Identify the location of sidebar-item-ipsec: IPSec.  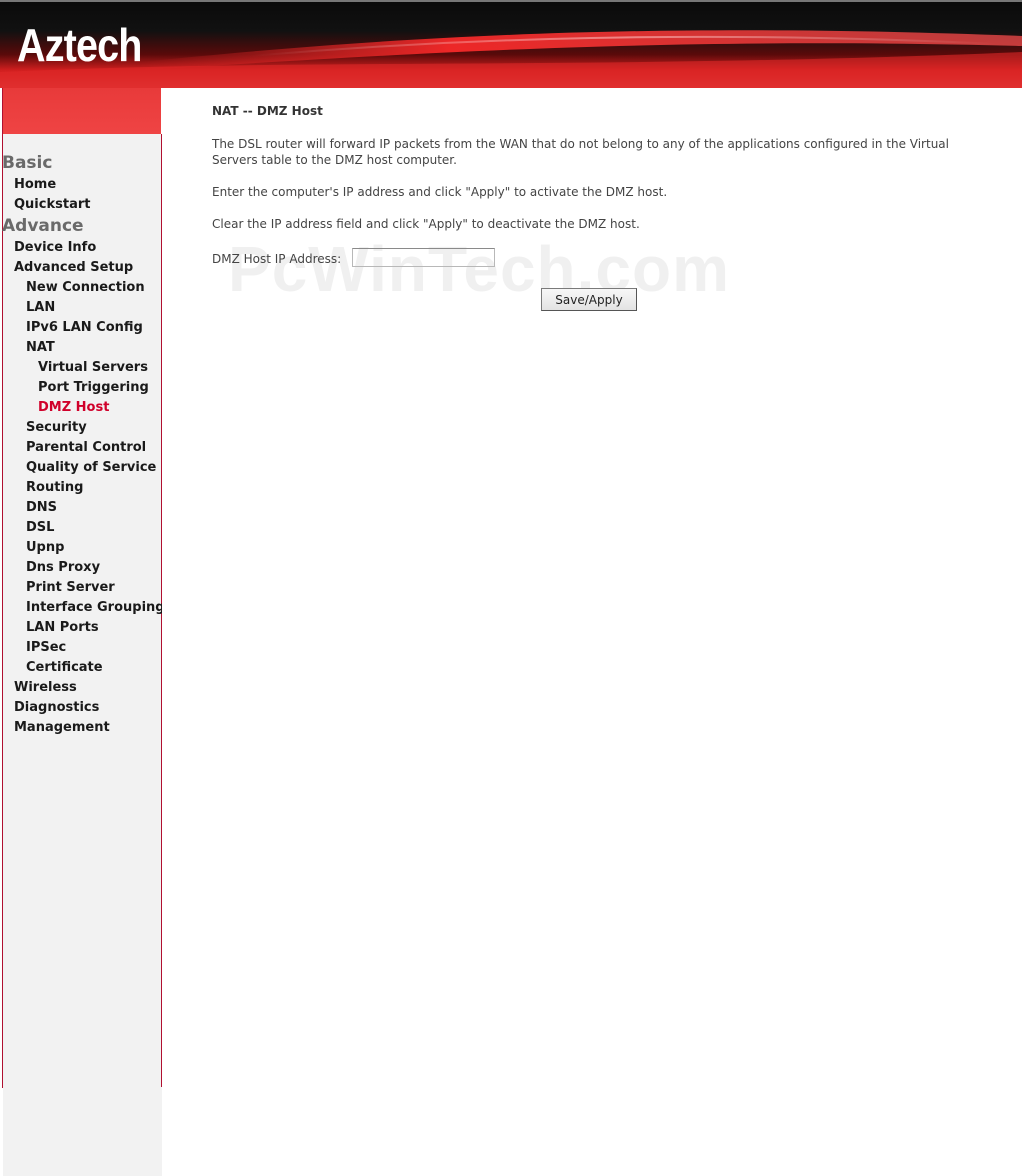
(46, 647).